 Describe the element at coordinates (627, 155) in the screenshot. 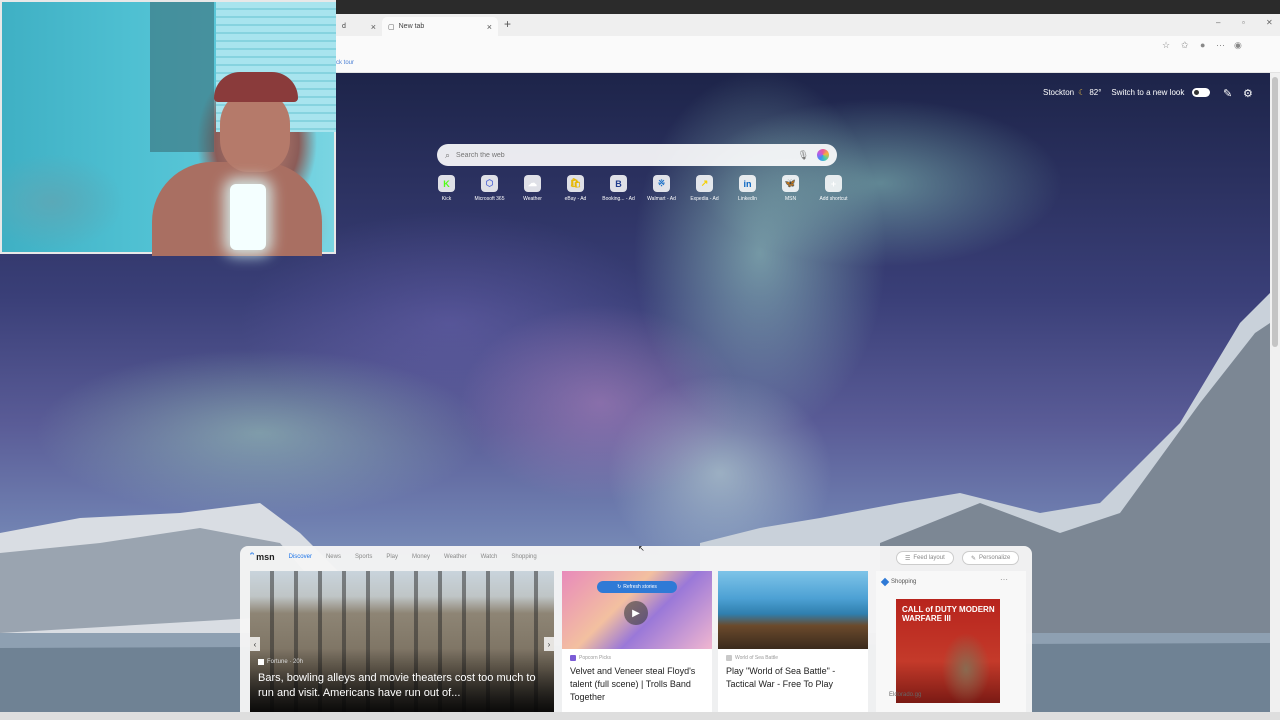

I see `search-input` at that location.